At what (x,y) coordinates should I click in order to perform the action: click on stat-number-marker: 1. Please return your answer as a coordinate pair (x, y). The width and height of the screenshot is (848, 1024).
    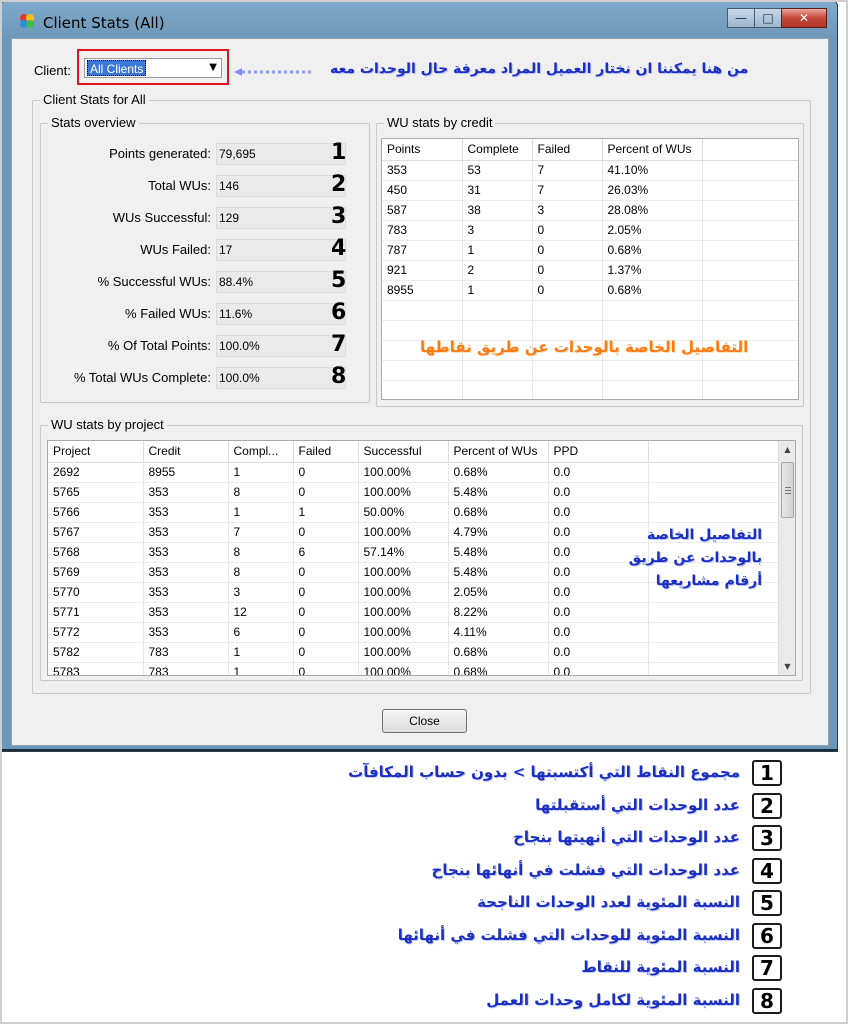
    Looking at the image, I should click on (339, 152).